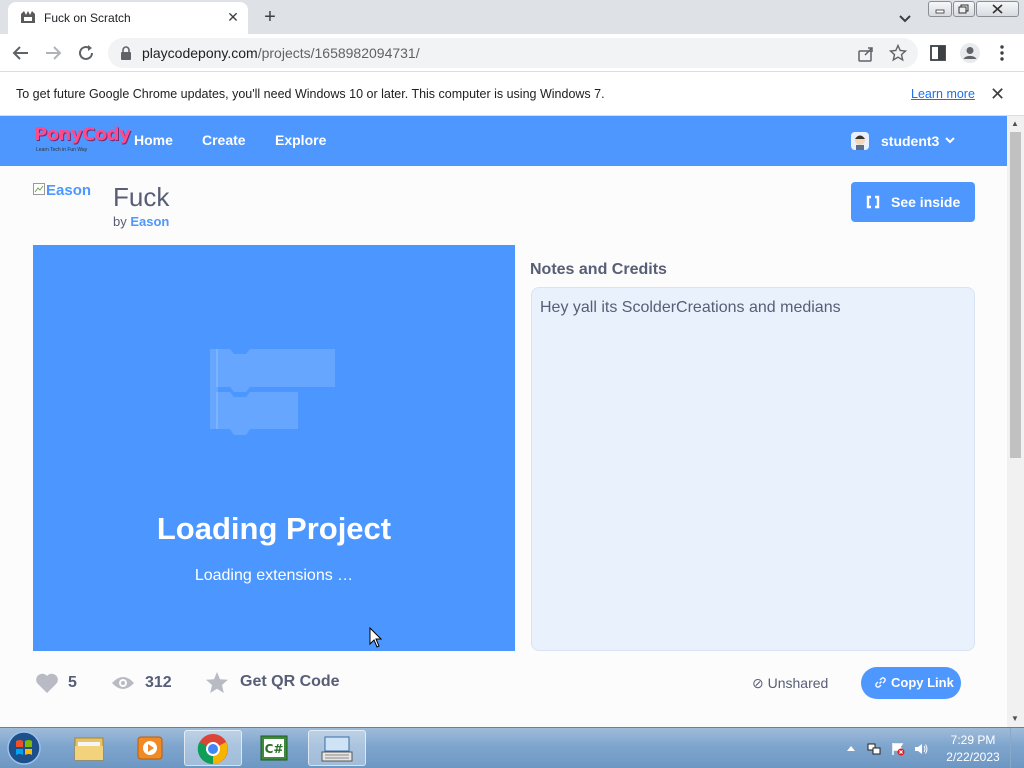 The width and height of the screenshot is (1024, 768). I want to click on url-host: playcodepony.com, so click(200, 53).